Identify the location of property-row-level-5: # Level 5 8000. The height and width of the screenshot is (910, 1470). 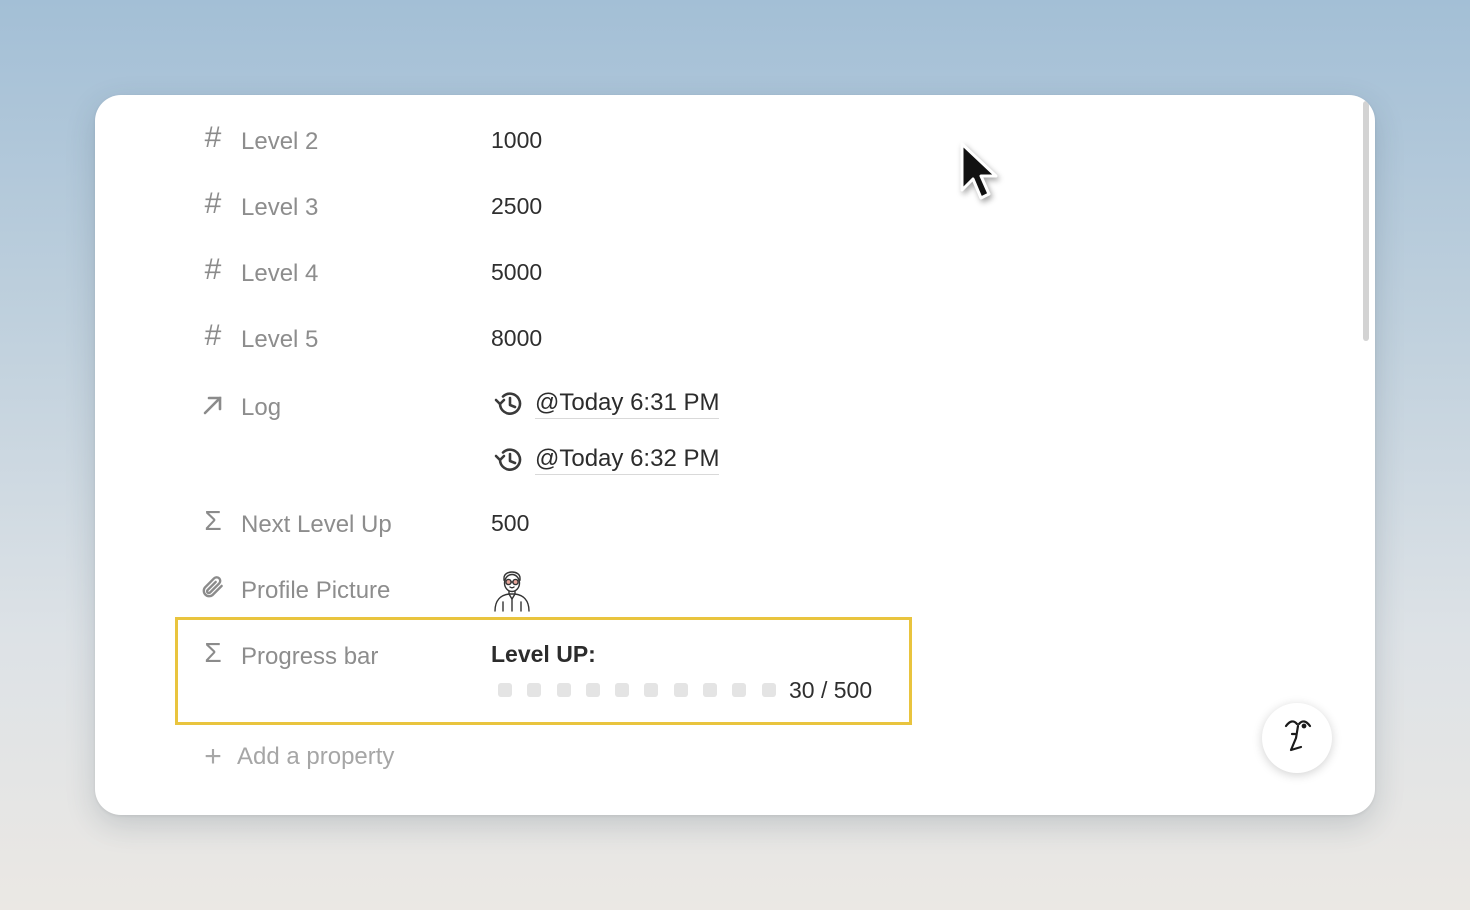
(595, 338).